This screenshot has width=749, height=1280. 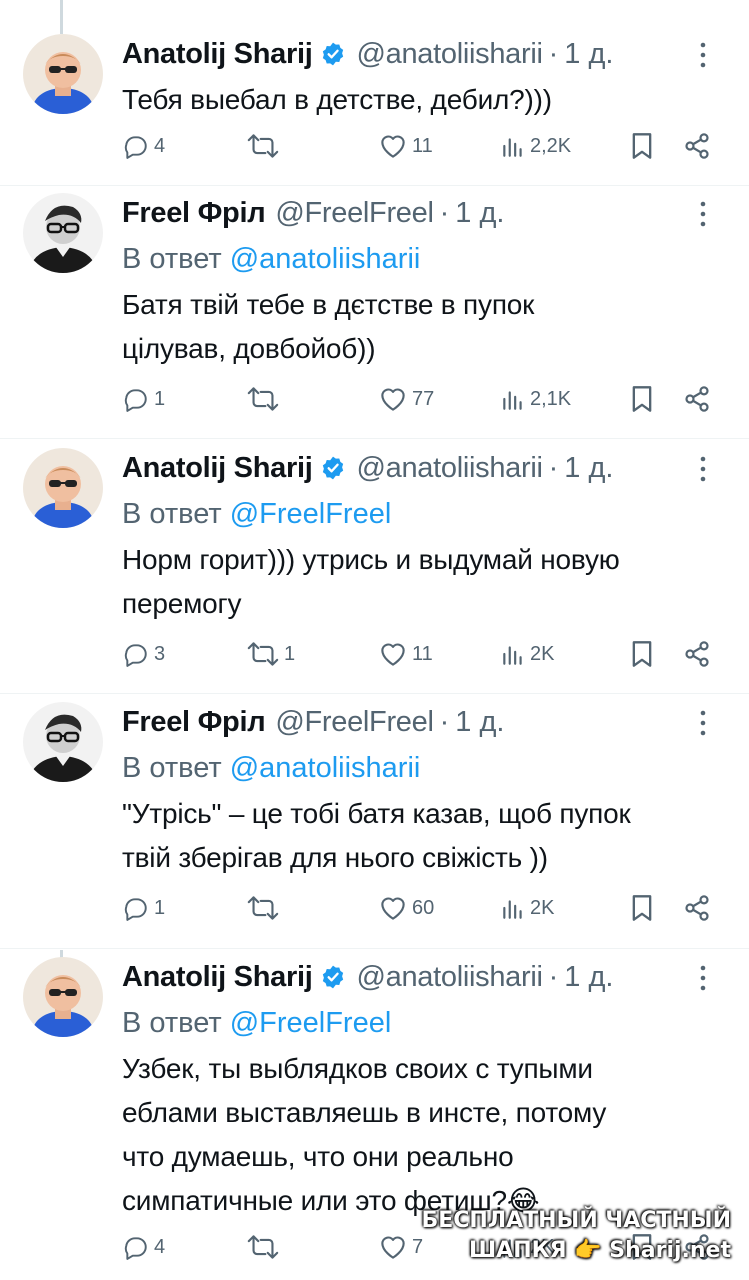 I want to click on reply-button: 3, so click(x=143, y=654).